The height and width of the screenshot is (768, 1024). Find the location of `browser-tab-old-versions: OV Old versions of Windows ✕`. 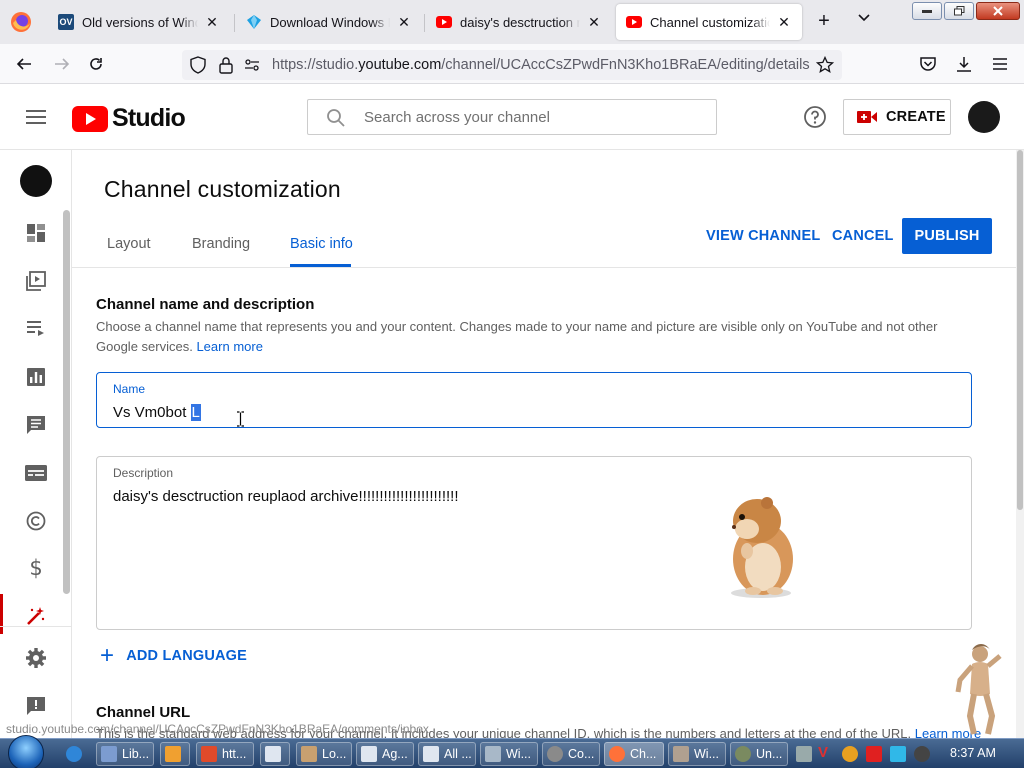

browser-tab-old-versions: OV Old versions of Windows ✕ is located at coordinates (139, 22).